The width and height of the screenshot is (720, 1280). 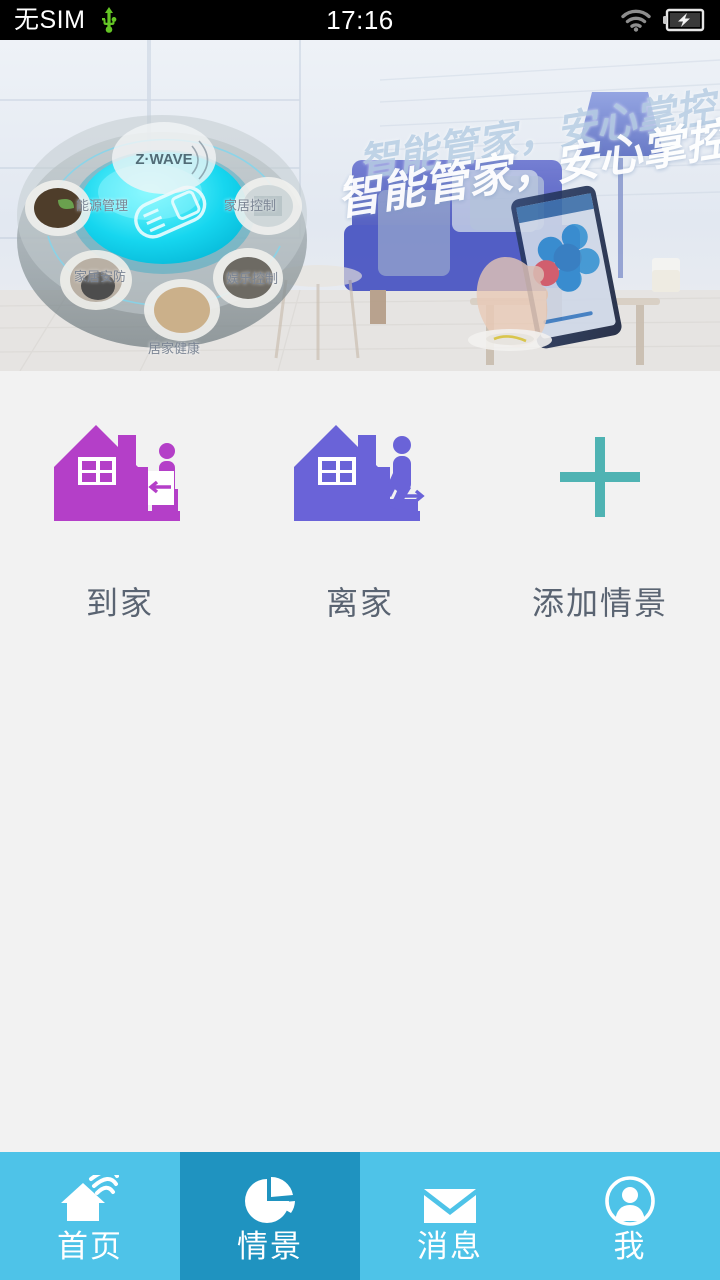 What do you see at coordinates (270, 1246) in the screenshot?
I see `tab-label-scenes: 情景` at bounding box center [270, 1246].